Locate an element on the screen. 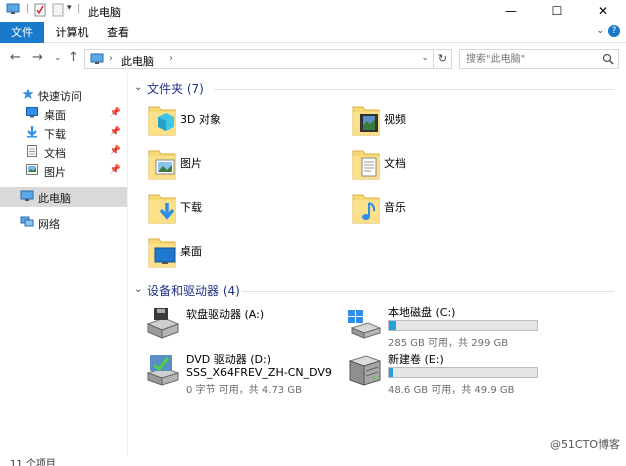 The image size is (626, 466). drive-space-info: 285 GB 可用，共 299 GB is located at coordinates (448, 343).